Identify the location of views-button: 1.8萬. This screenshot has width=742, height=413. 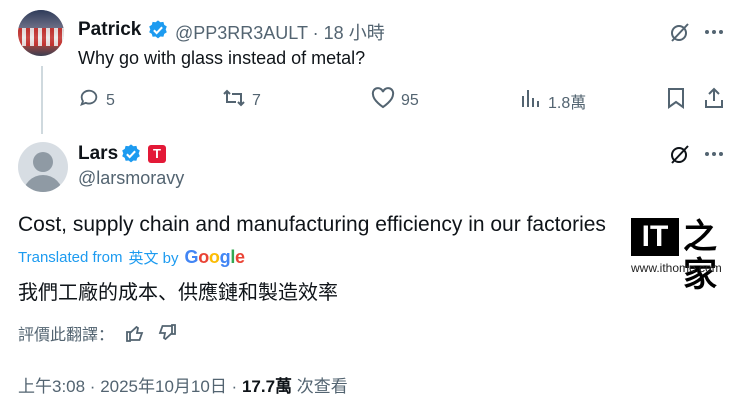
(553, 100).